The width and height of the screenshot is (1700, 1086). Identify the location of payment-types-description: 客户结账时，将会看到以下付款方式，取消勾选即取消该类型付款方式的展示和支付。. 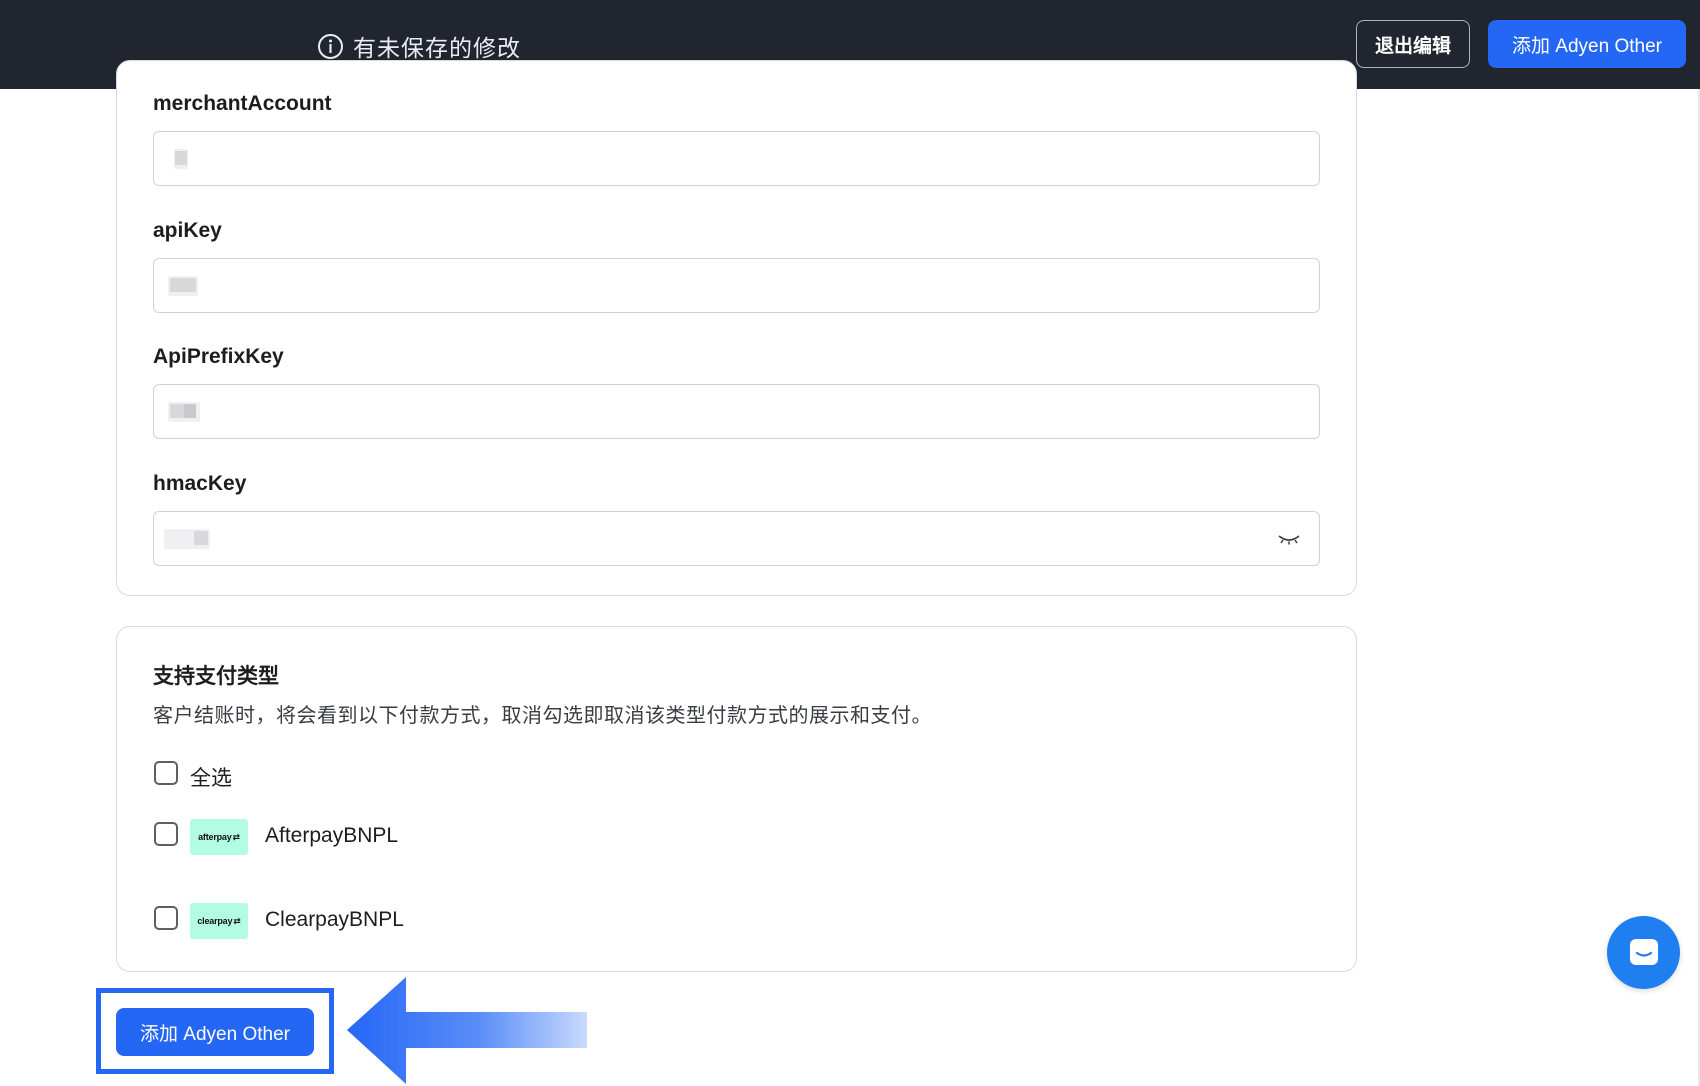
(542, 716).